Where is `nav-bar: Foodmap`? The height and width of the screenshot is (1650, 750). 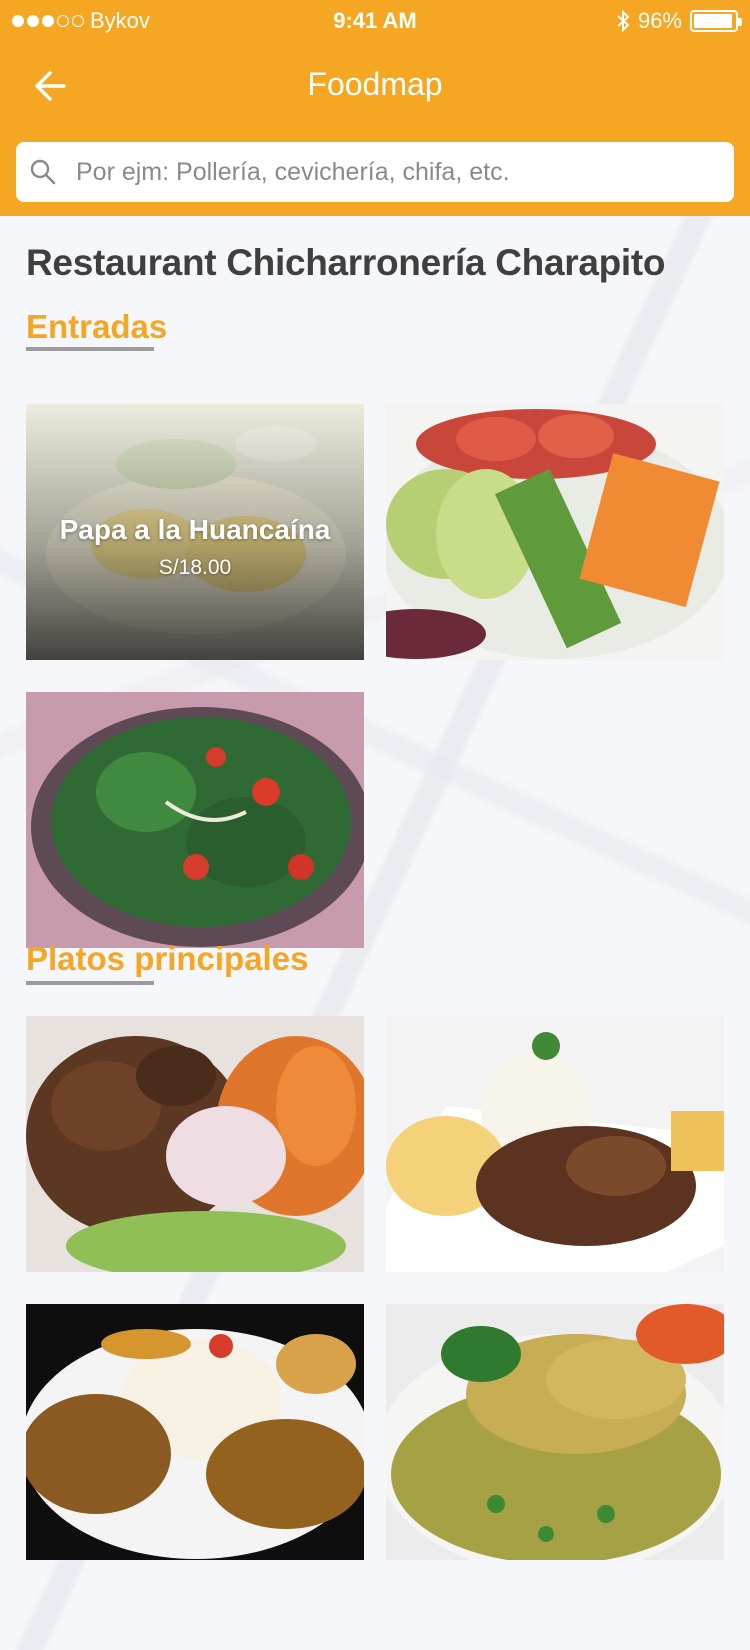
nav-bar: Foodmap is located at coordinates (375, 85).